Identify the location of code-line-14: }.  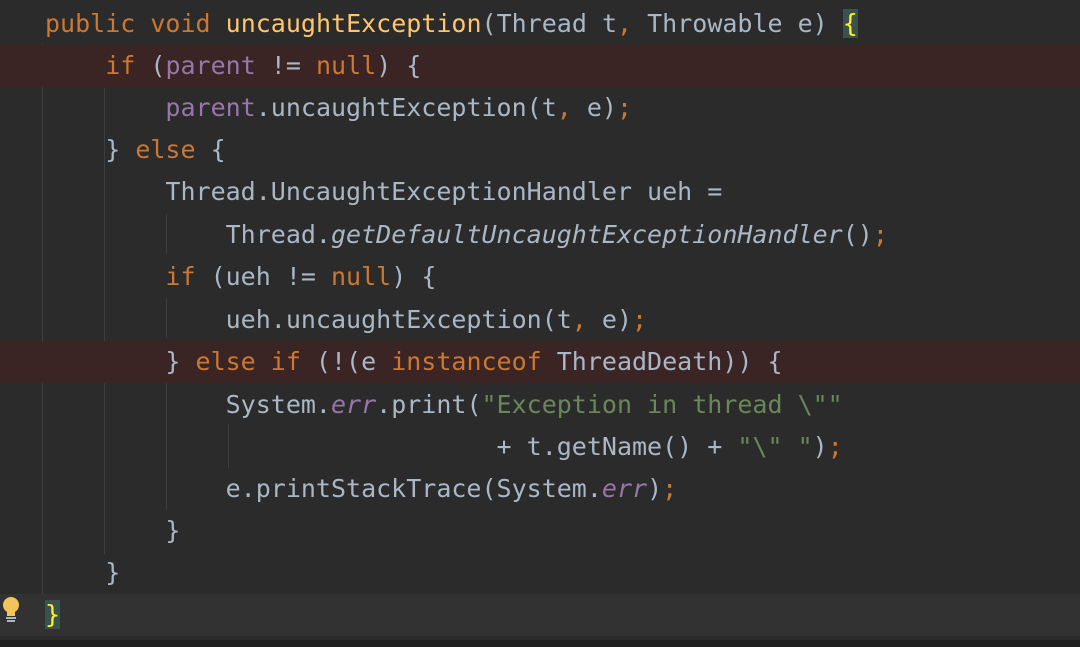
(540, 573).